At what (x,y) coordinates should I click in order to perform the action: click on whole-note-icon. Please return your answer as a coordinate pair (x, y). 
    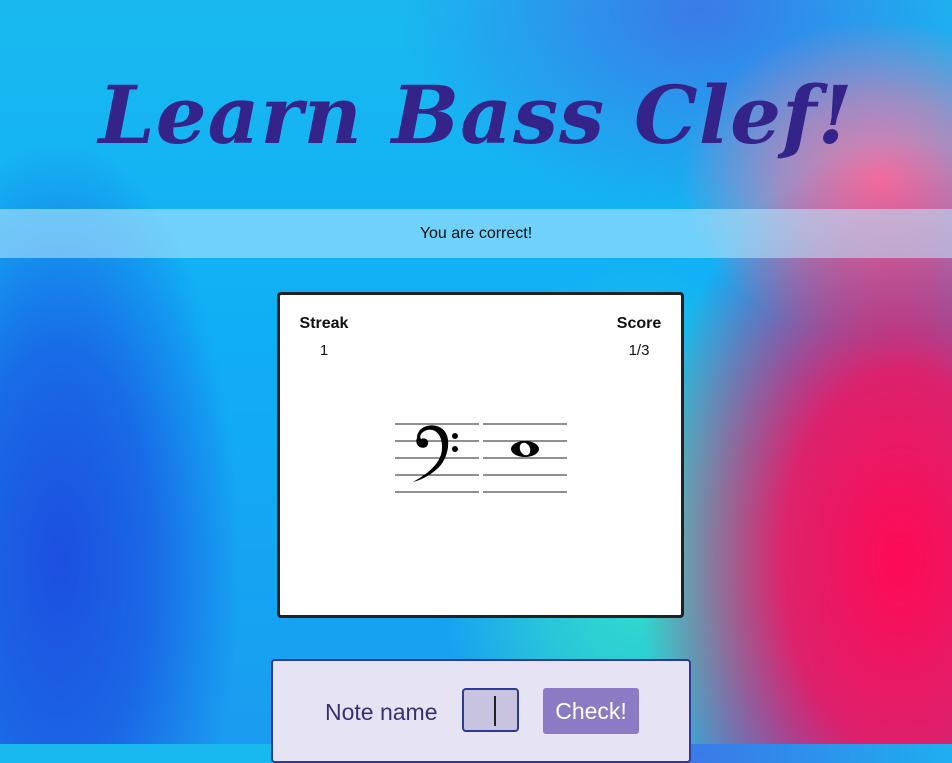
    Looking at the image, I should click on (525, 449).